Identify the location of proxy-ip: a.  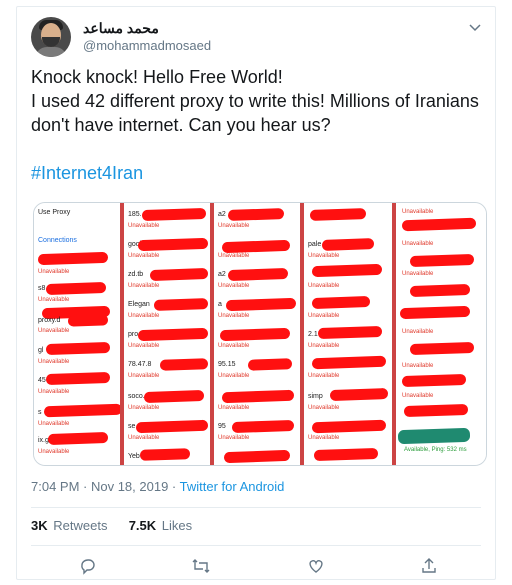
(220, 304).